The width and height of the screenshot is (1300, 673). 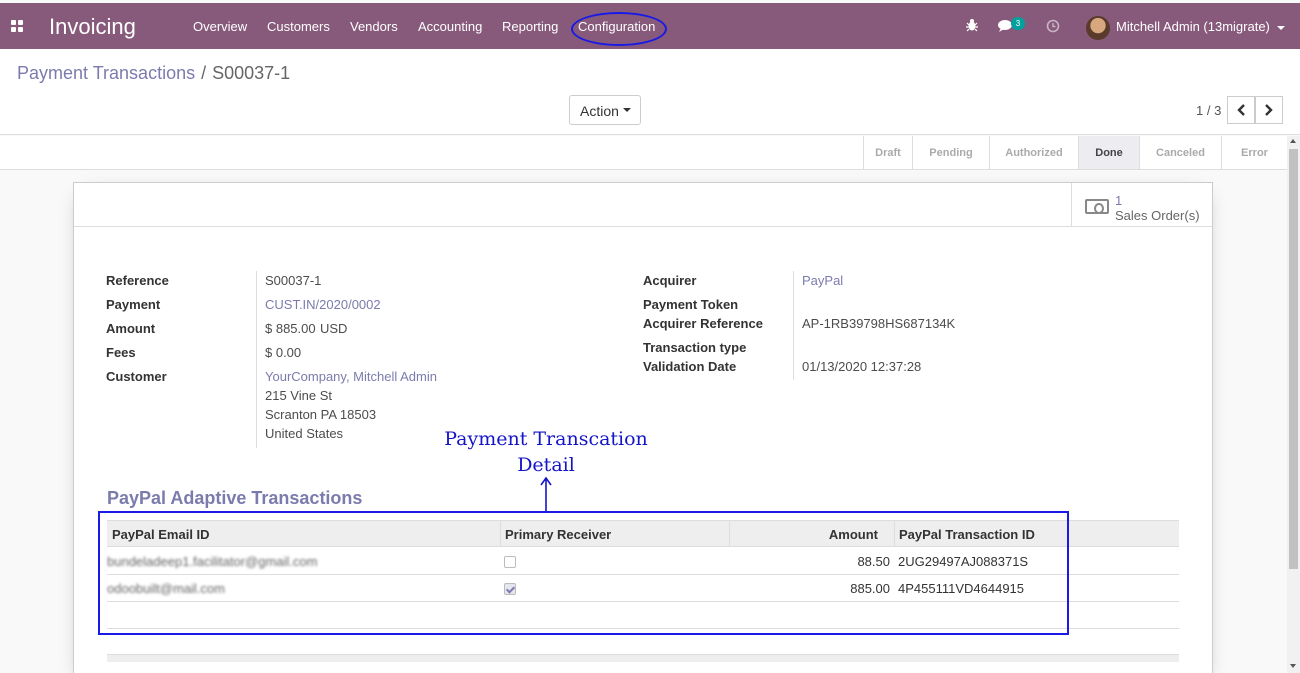 I want to click on status-step-error: Error, so click(x=1254, y=152).